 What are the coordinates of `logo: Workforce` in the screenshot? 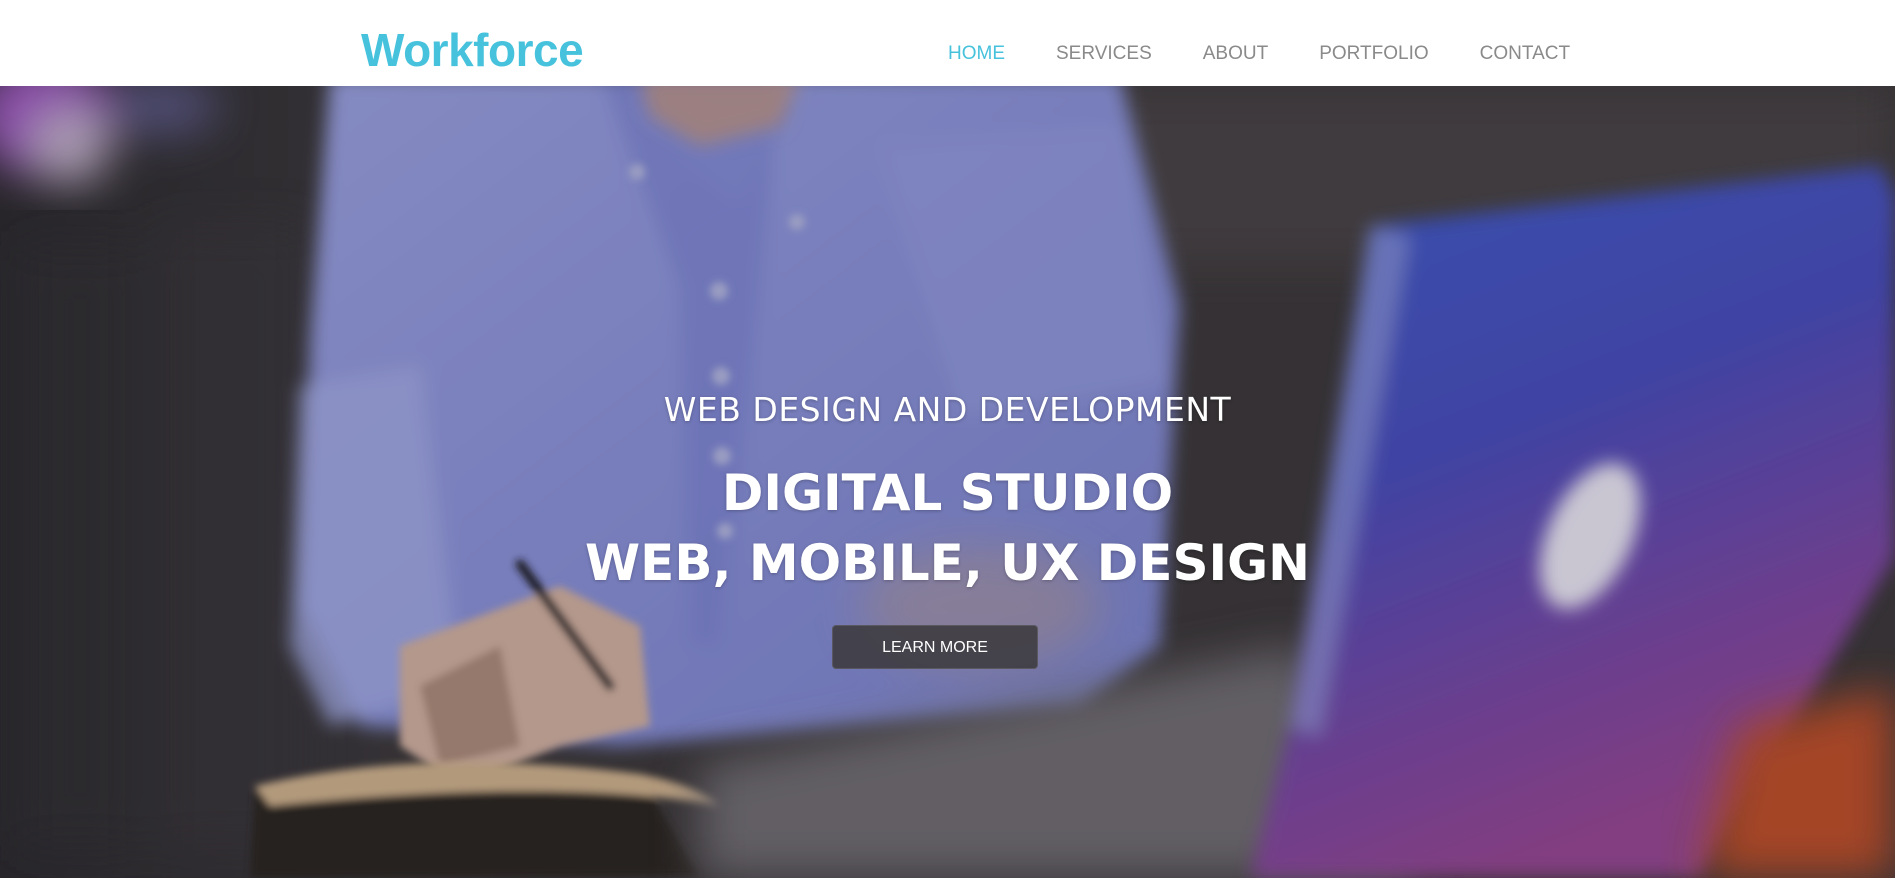 It's located at (472, 50).